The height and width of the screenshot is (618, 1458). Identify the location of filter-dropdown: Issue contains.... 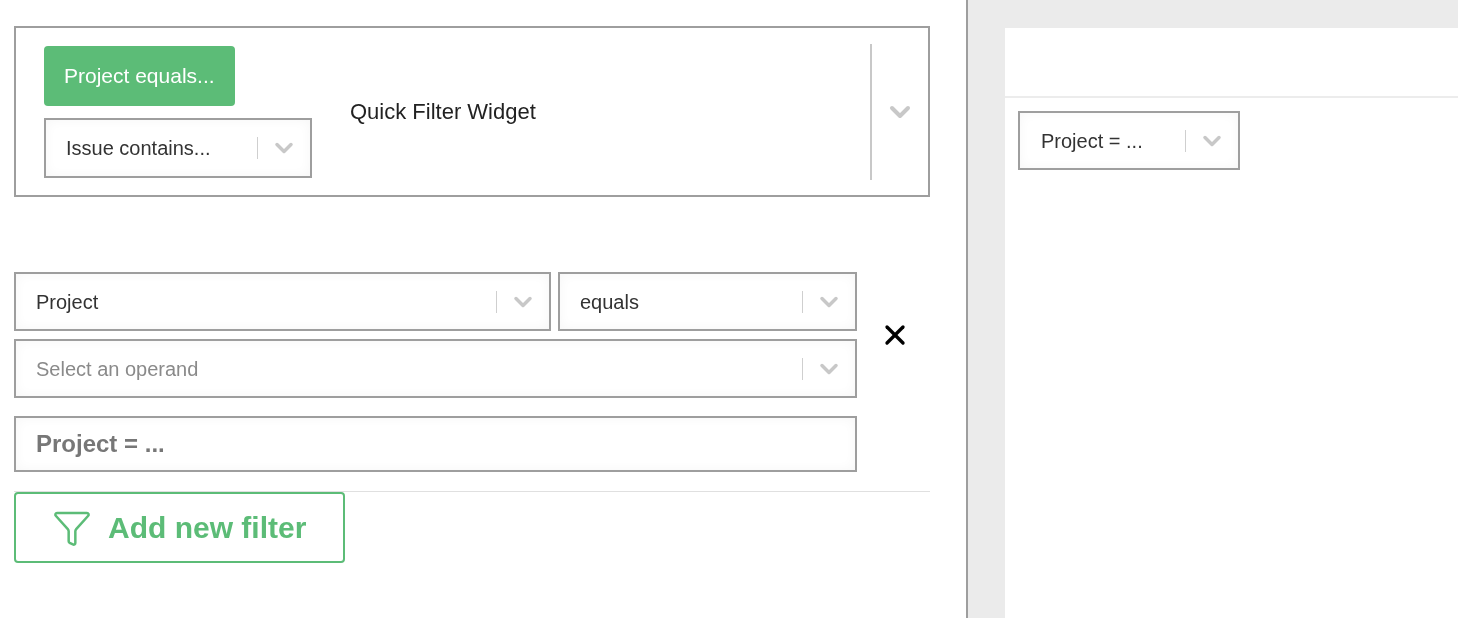
(178, 147).